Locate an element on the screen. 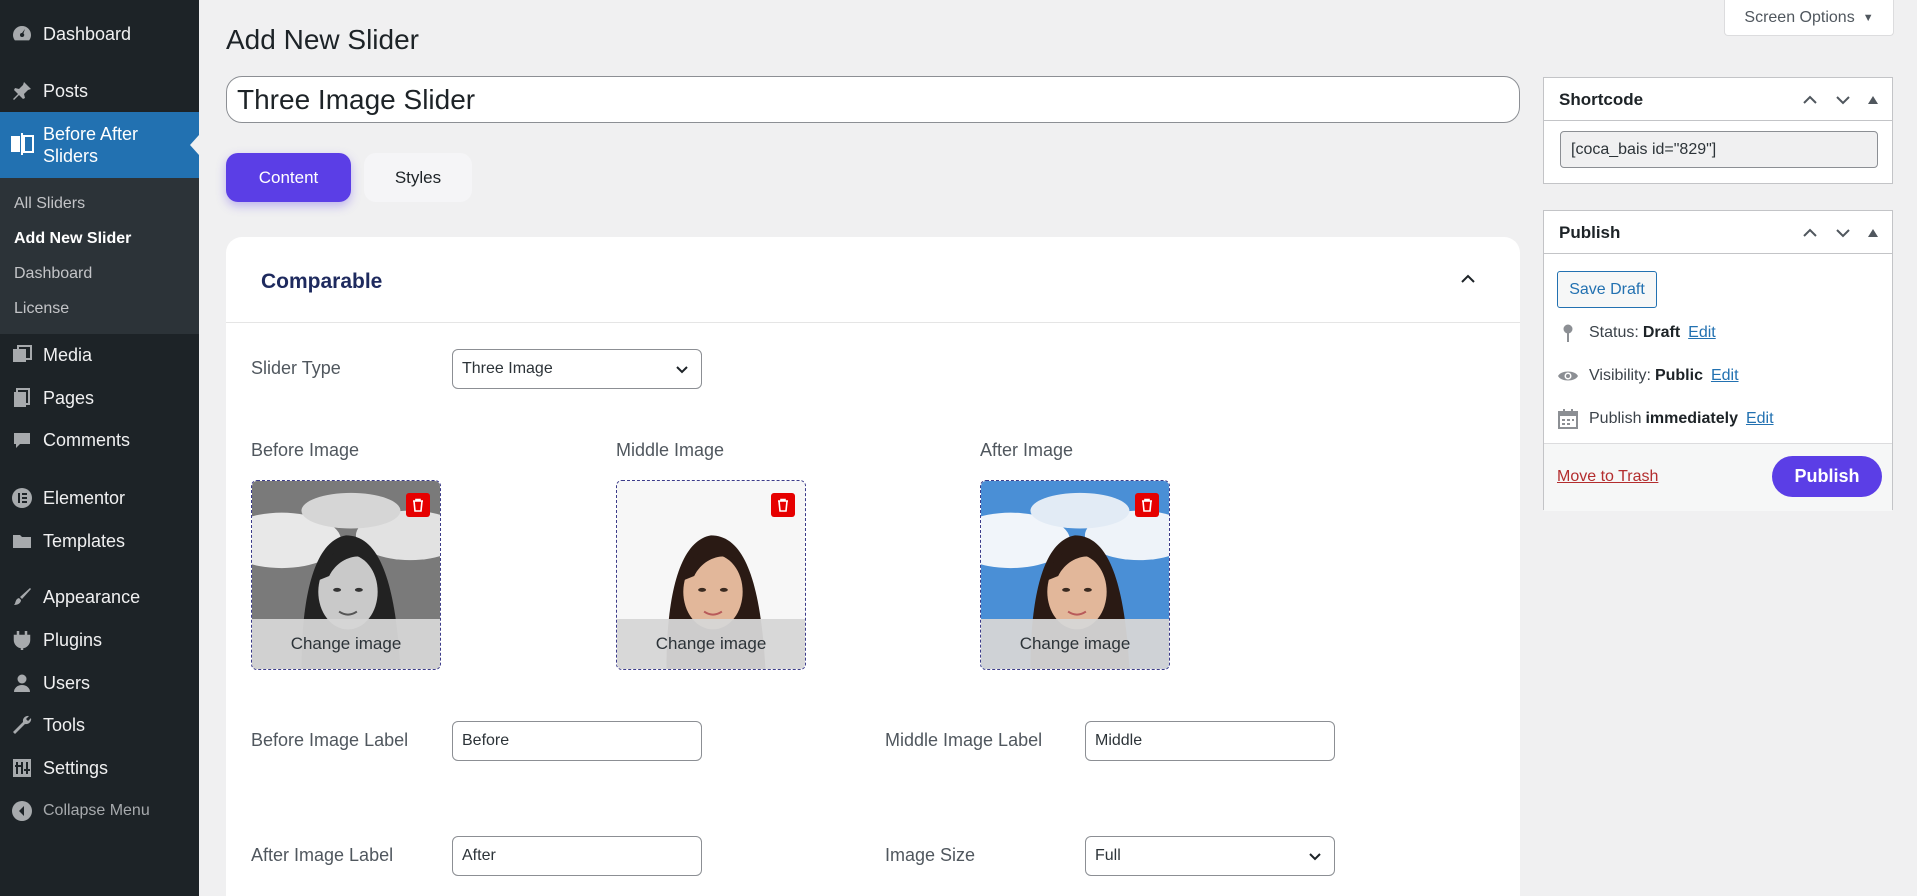  change-before-image-button: Change image is located at coordinates (346, 644).